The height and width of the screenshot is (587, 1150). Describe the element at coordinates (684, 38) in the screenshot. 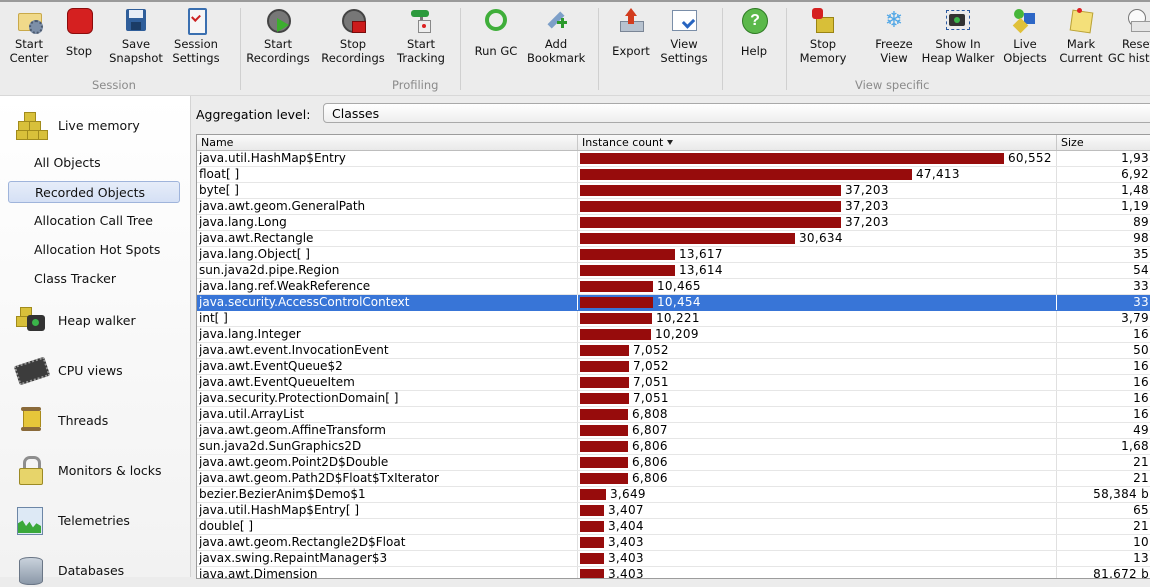

I see `view-settings-button: View Settings` at that location.